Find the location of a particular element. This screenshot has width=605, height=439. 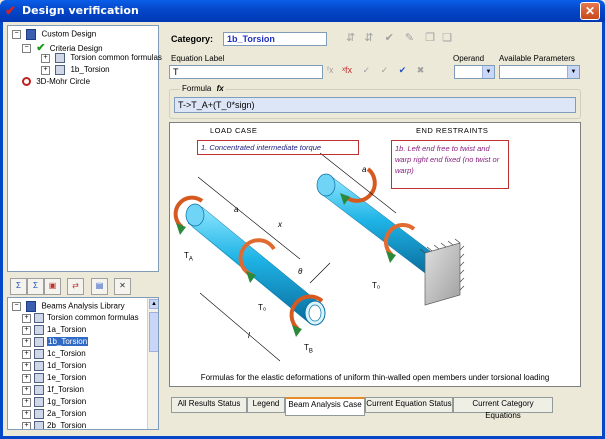

torque-tb-label: TB is located at coordinates (308, 349).